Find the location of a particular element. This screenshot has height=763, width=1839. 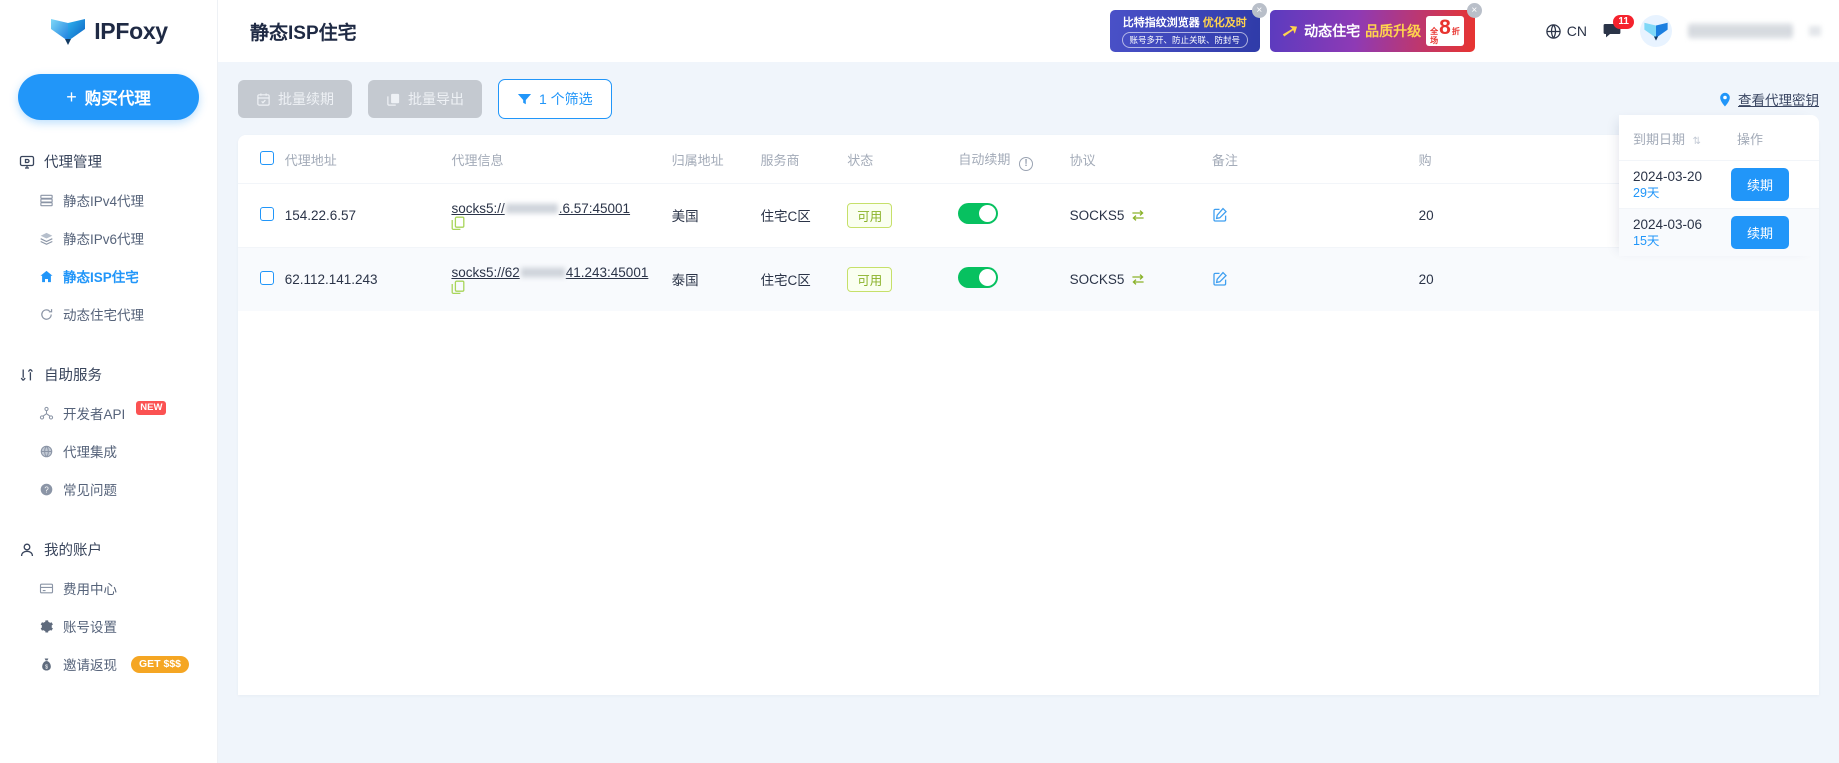

globe-icon is located at coordinates (1553, 31).